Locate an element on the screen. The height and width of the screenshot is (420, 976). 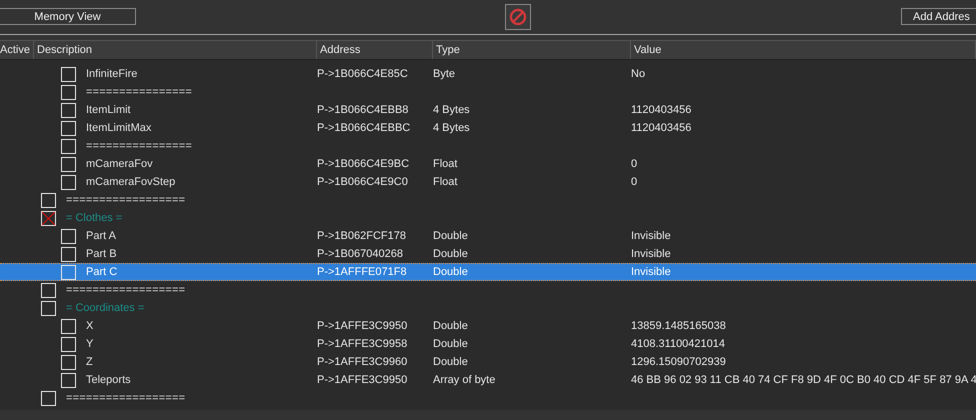
description-cell: InfiniteFire is located at coordinates (112, 74).